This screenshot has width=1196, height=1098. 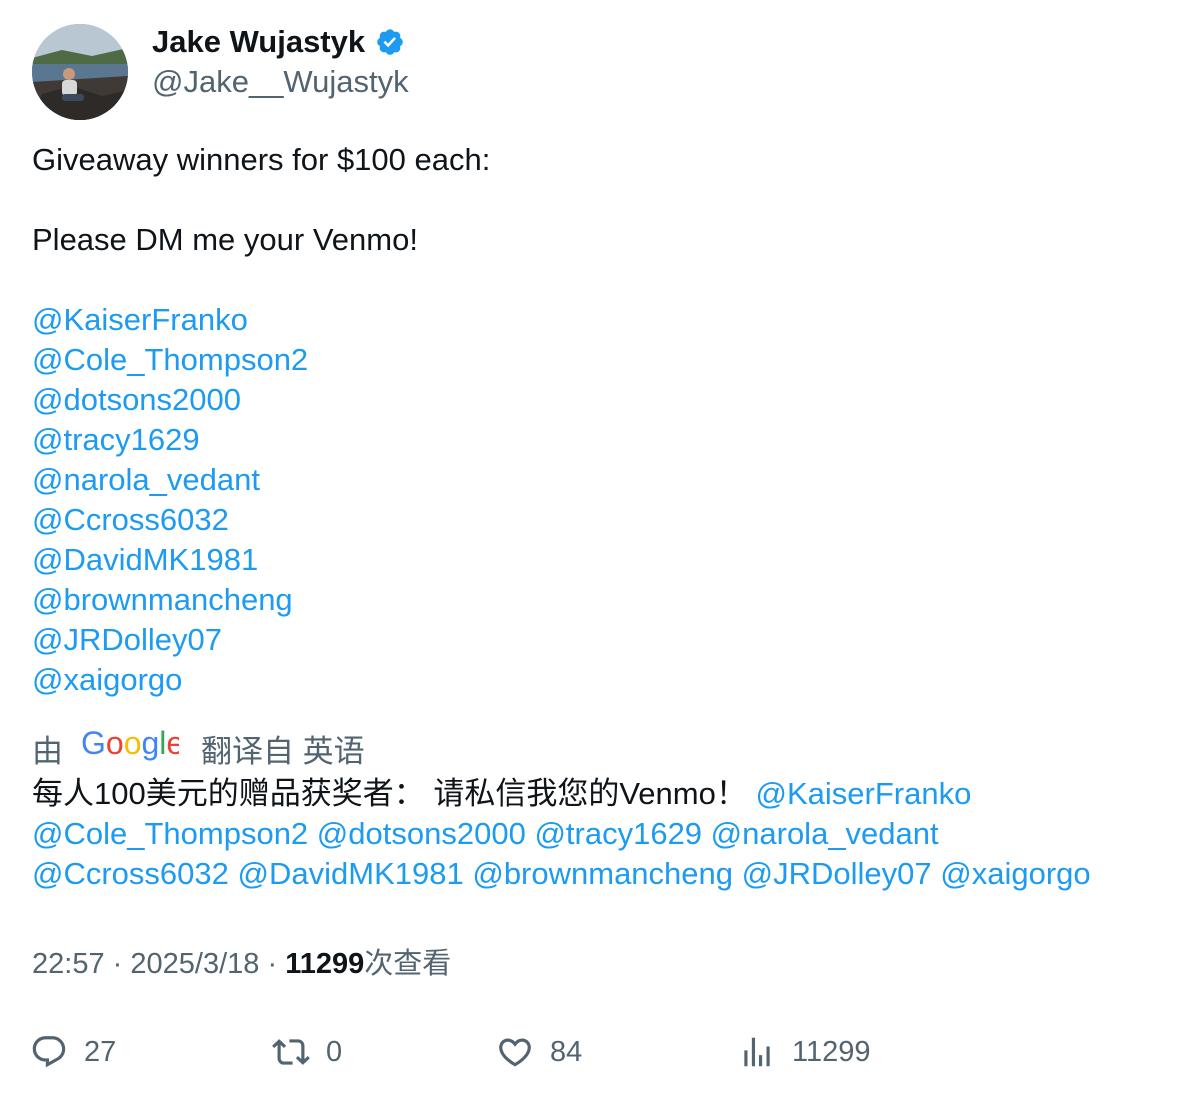 What do you see at coordinates (539, 1052) in the screenshot?
I see `like-button: 84` at bounding box center [539, 1052].